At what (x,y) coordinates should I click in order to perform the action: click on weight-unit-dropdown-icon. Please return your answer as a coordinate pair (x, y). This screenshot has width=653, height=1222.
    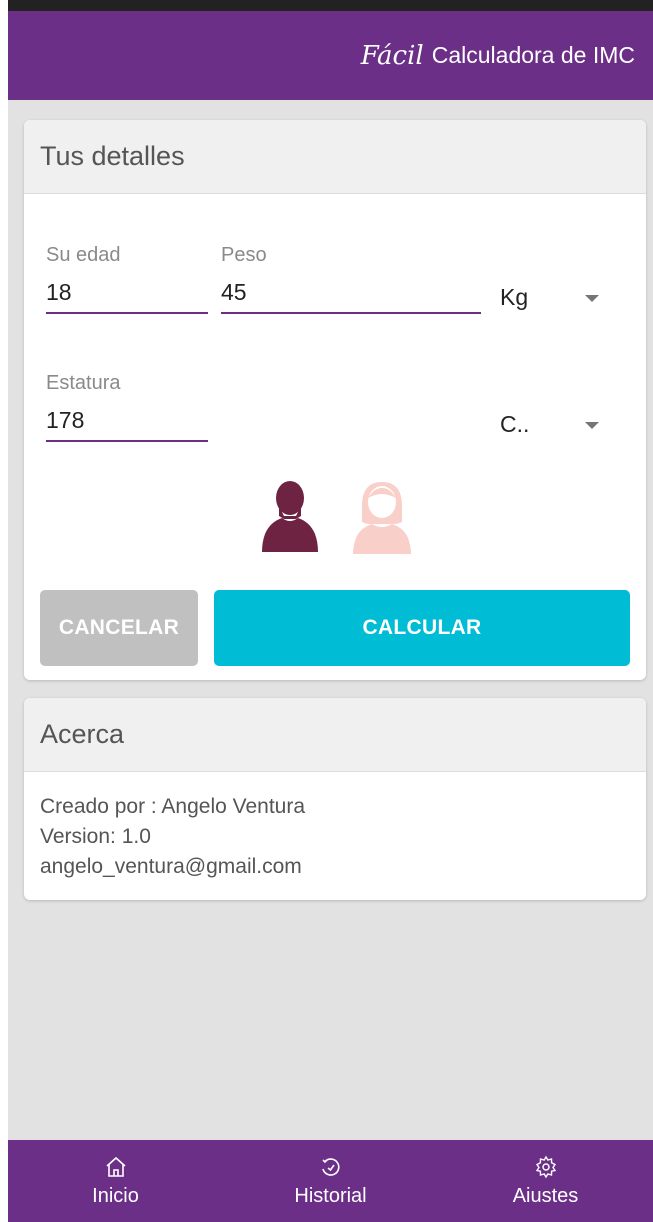
    Looking at the image, I should click on (592, 298).